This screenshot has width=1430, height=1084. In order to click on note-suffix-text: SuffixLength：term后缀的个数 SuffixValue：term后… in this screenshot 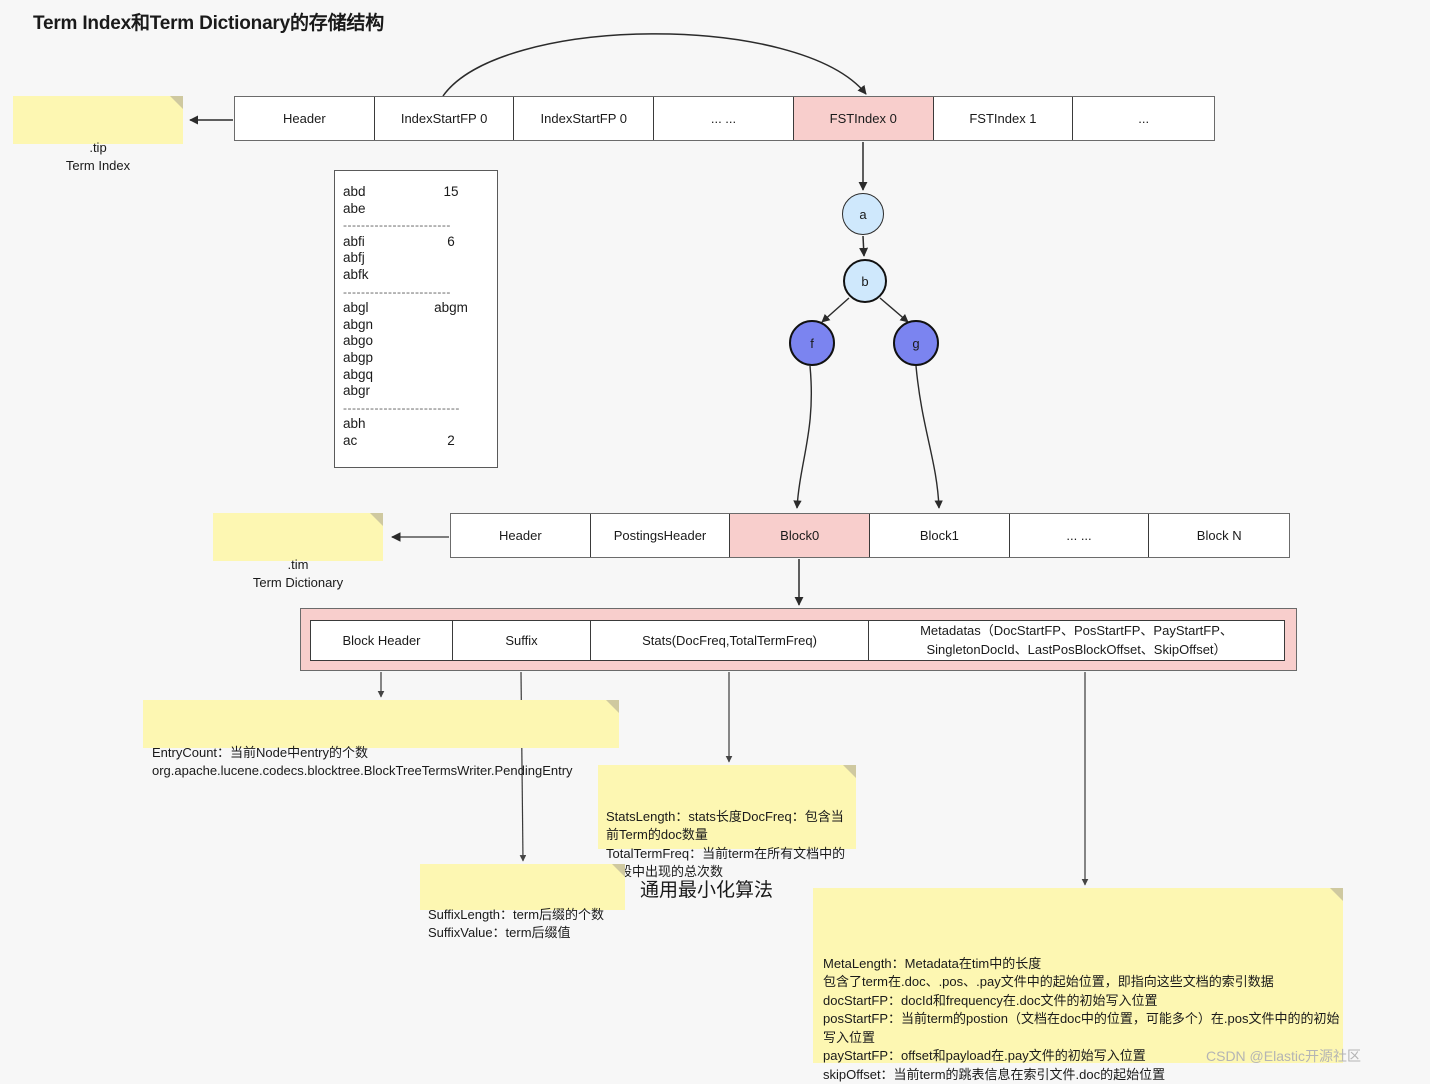, I will do `click(516, 923)`.